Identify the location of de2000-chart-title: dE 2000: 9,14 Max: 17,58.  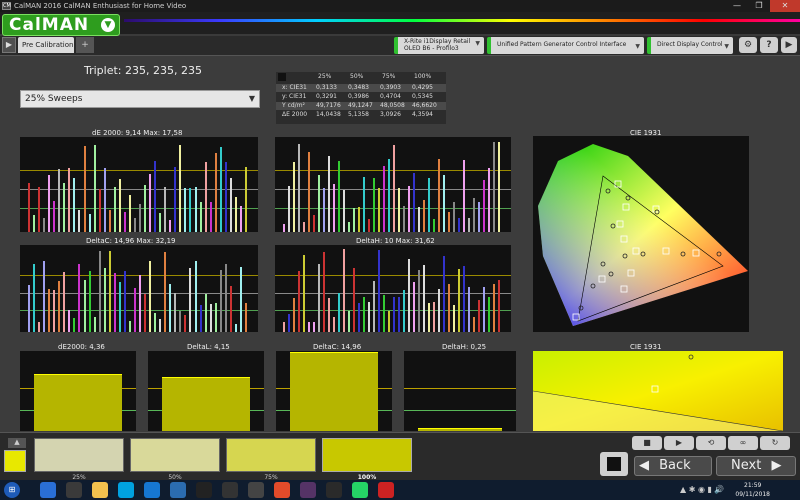
(137, 133).